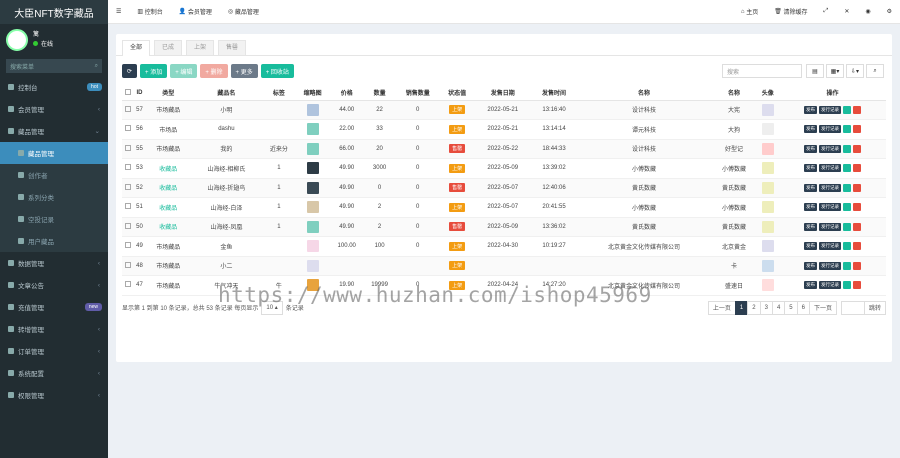 The image size is (900, 458). Describe the element at coordinates (54, 329) in the screenshot. I see `sidebar-item: 转增管理 ‹` at that location.